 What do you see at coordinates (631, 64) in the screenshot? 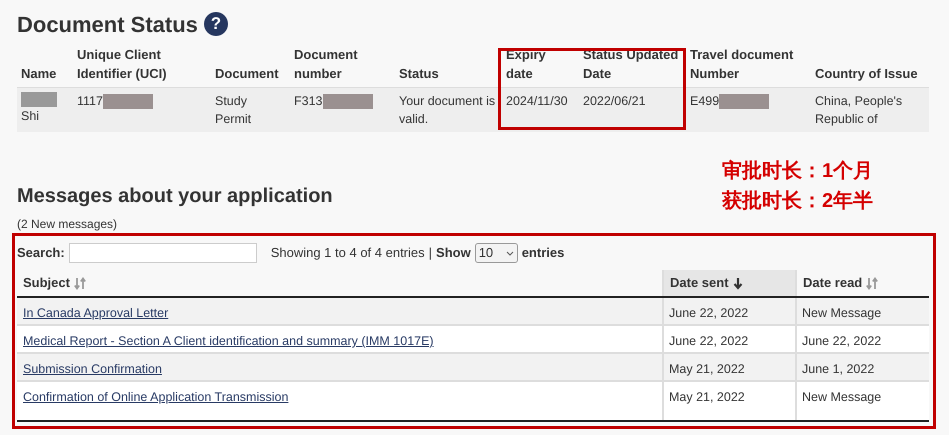
I see `column-header: Status Updated Date` at bounding box center [631, 64].